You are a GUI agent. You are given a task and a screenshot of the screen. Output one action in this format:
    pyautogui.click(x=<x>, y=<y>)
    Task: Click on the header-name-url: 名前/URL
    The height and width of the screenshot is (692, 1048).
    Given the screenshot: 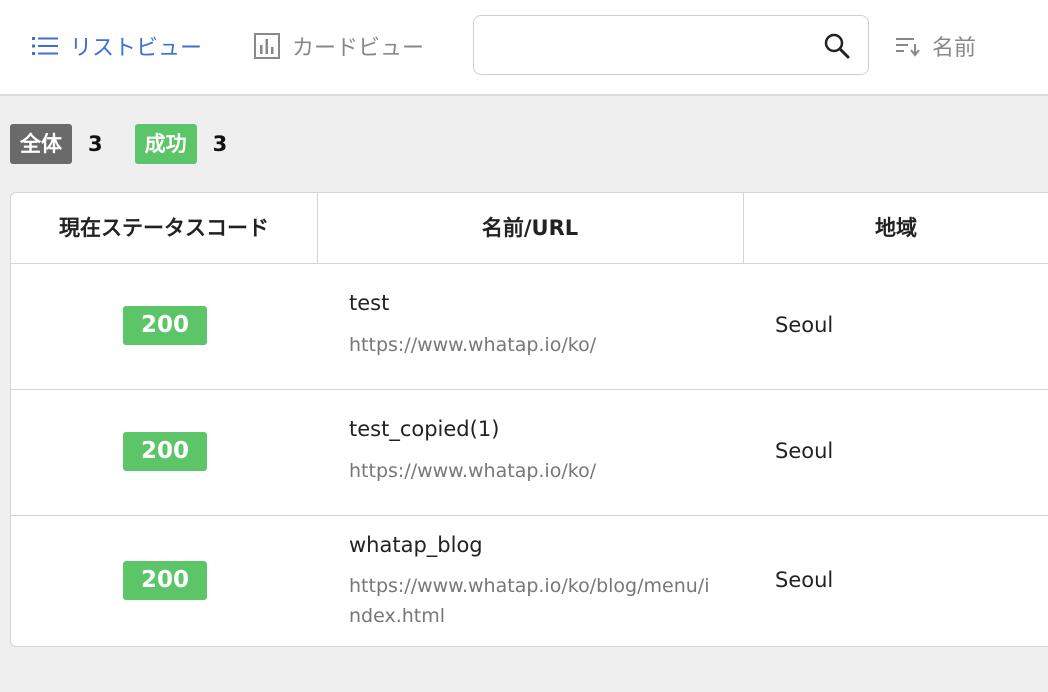 What is the action you would take?
    pyautogui.click(x=530, y=228)
    